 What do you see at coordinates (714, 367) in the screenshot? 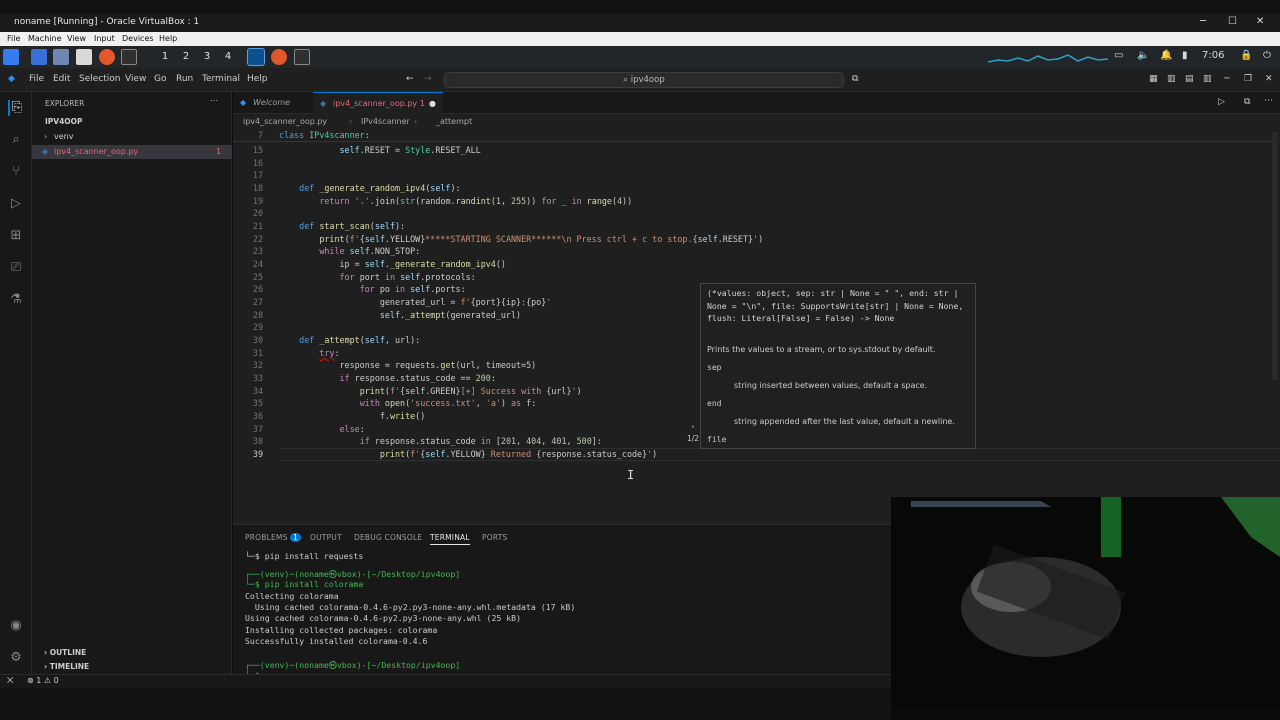
I see `hover-sep-label: sep` at bounding box center [714, 367].